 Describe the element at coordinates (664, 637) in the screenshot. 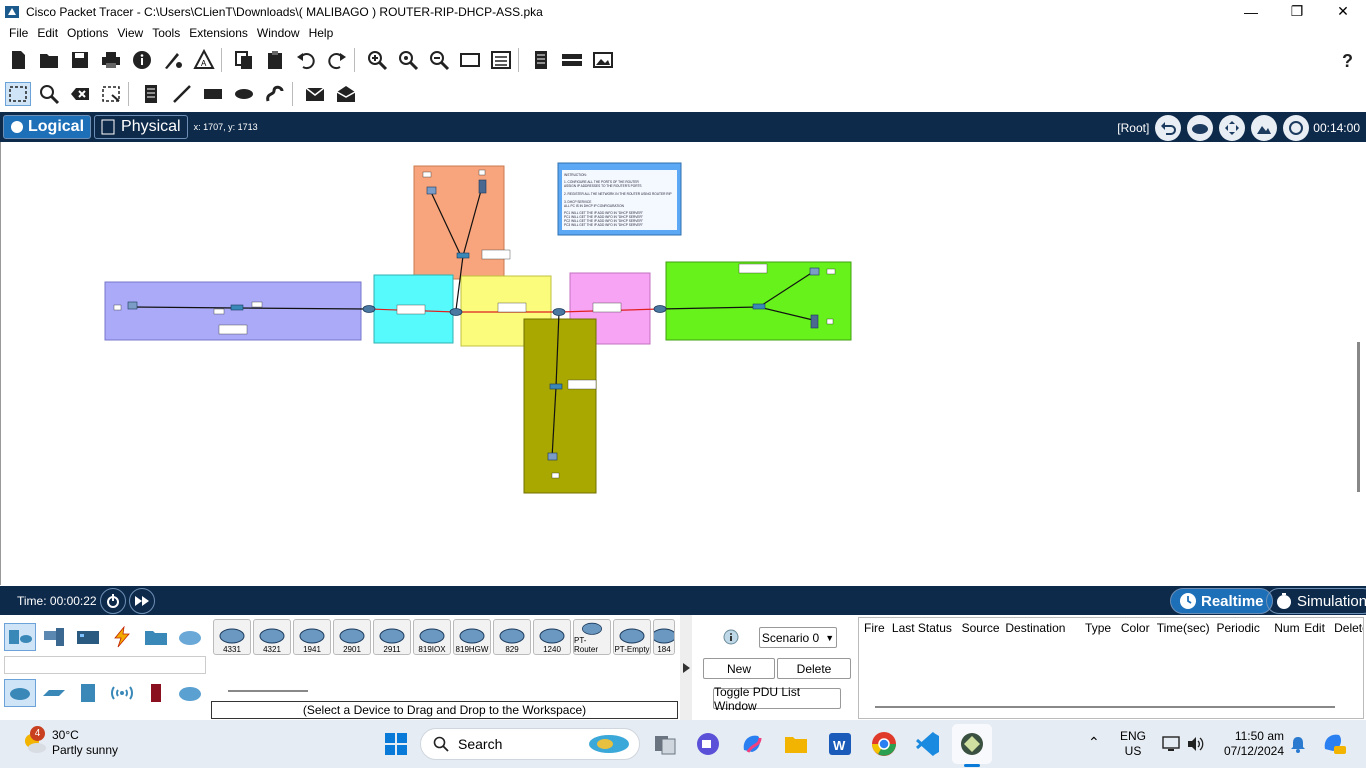

I see `device-184: 184` at that location.